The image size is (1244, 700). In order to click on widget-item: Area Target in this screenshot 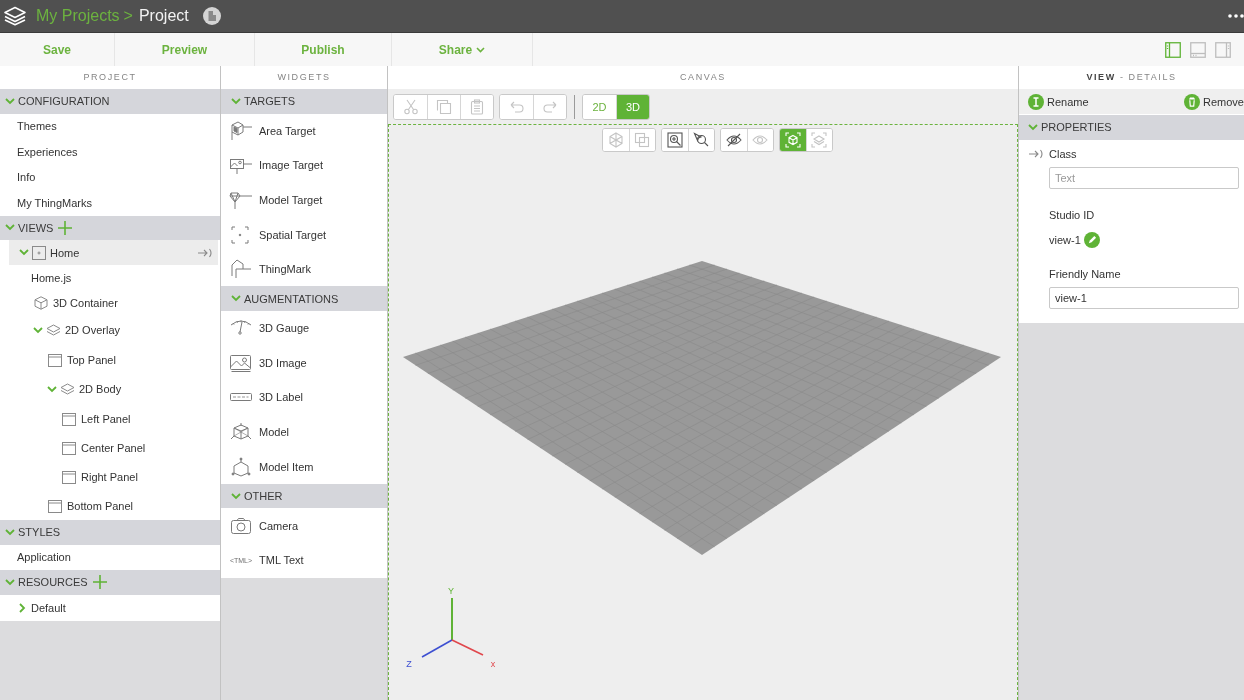, I will do `click(304, 131)`.